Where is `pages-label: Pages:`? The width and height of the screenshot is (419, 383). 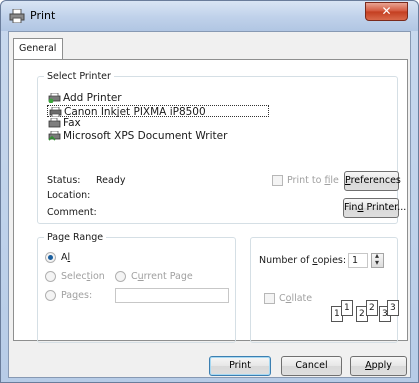 pages-label: Pages: is located at coordinates (77, 295).